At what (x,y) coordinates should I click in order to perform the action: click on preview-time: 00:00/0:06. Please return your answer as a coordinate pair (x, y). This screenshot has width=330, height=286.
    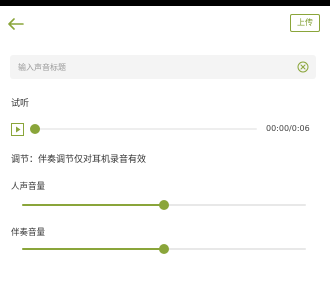
    Looking at the image, I should click on (288, 128).